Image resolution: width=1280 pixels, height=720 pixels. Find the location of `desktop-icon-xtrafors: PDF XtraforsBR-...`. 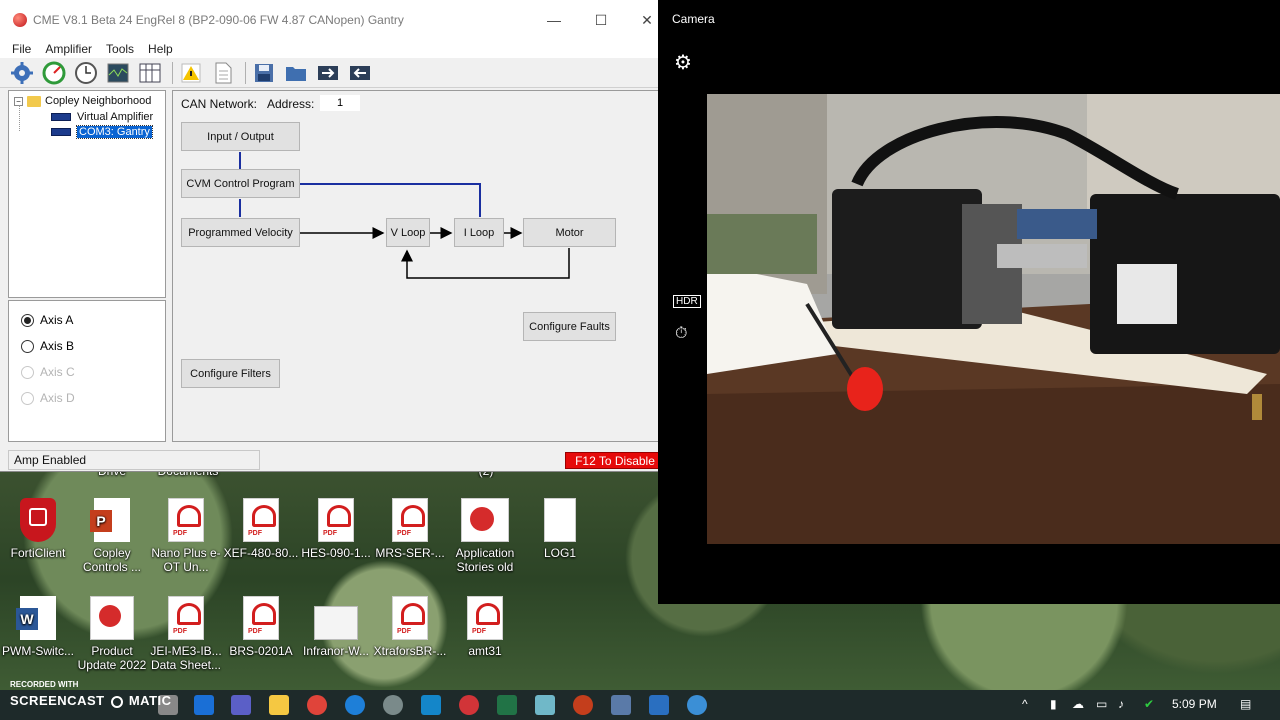

desktop-icon-xtrafors: PDF XtraforsBR-... is located at coordinates (410, 627).